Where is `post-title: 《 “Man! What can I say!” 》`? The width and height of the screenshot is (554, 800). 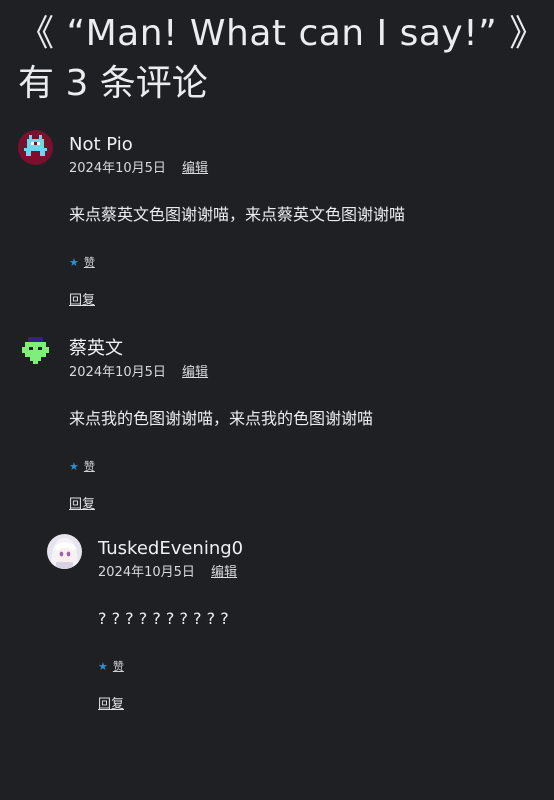
post-title: 《 “Man! What can I say!” 》 is located at coordinates (282, 33).